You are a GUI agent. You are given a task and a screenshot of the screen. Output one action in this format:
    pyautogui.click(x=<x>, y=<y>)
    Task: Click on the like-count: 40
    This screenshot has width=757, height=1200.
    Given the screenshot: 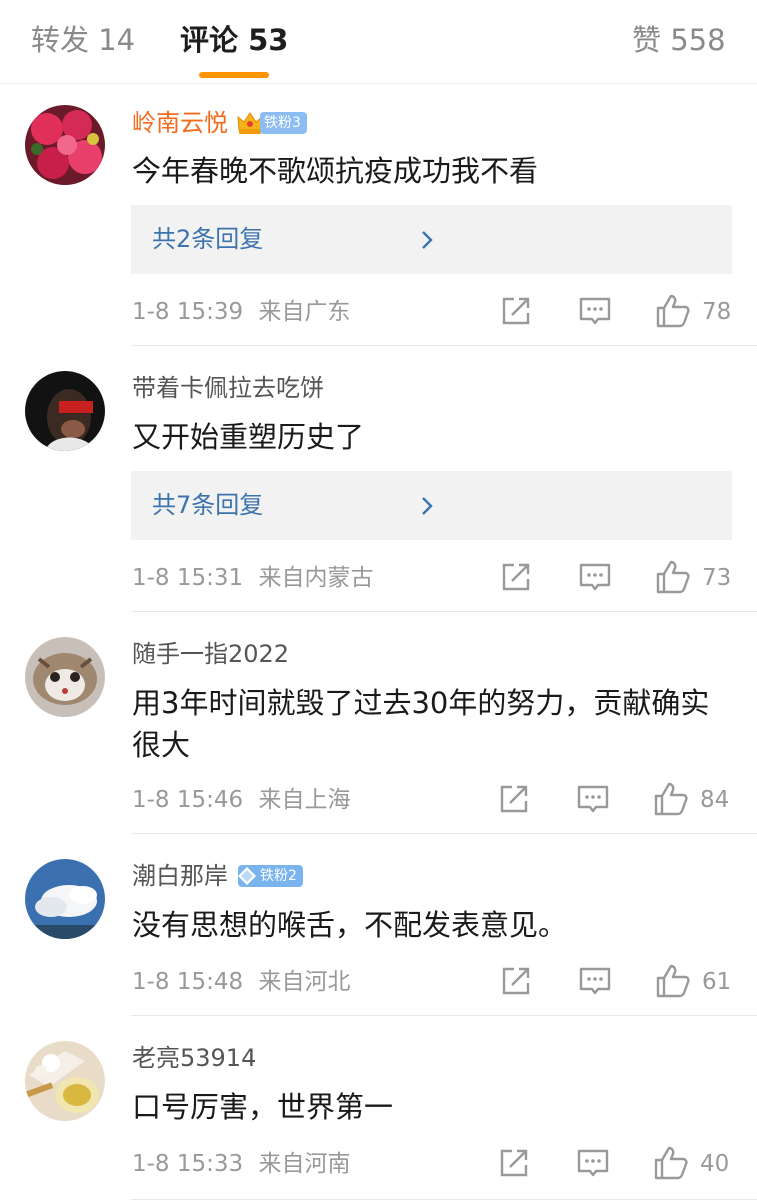 What is the action you would take?
    pyautogui.click(x=715, y=1164)
    